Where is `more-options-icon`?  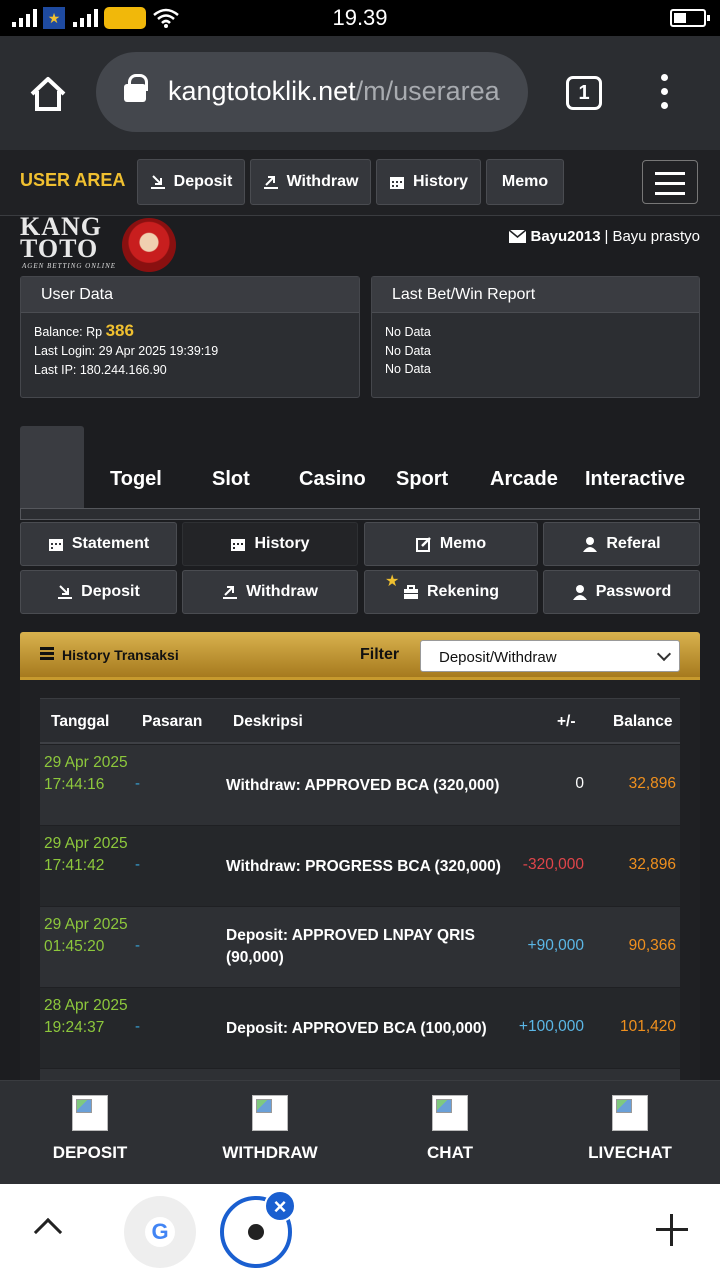 more-options-icon is located at coordinates (664, 94).